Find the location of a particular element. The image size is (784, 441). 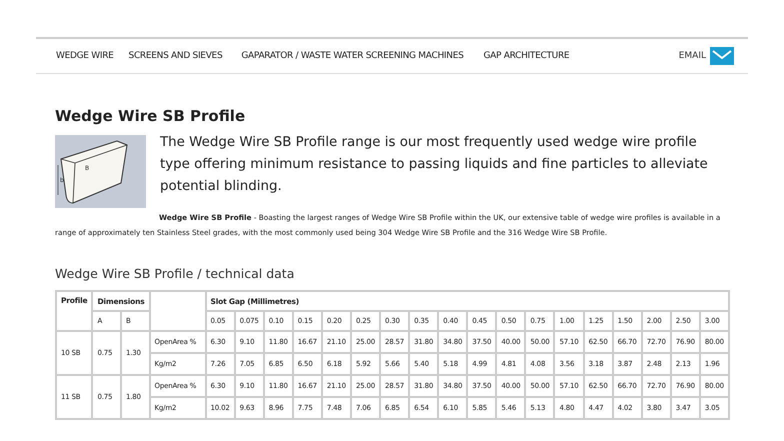

nav-link: WEDGE WIRE is located at coordinates (85, 56).